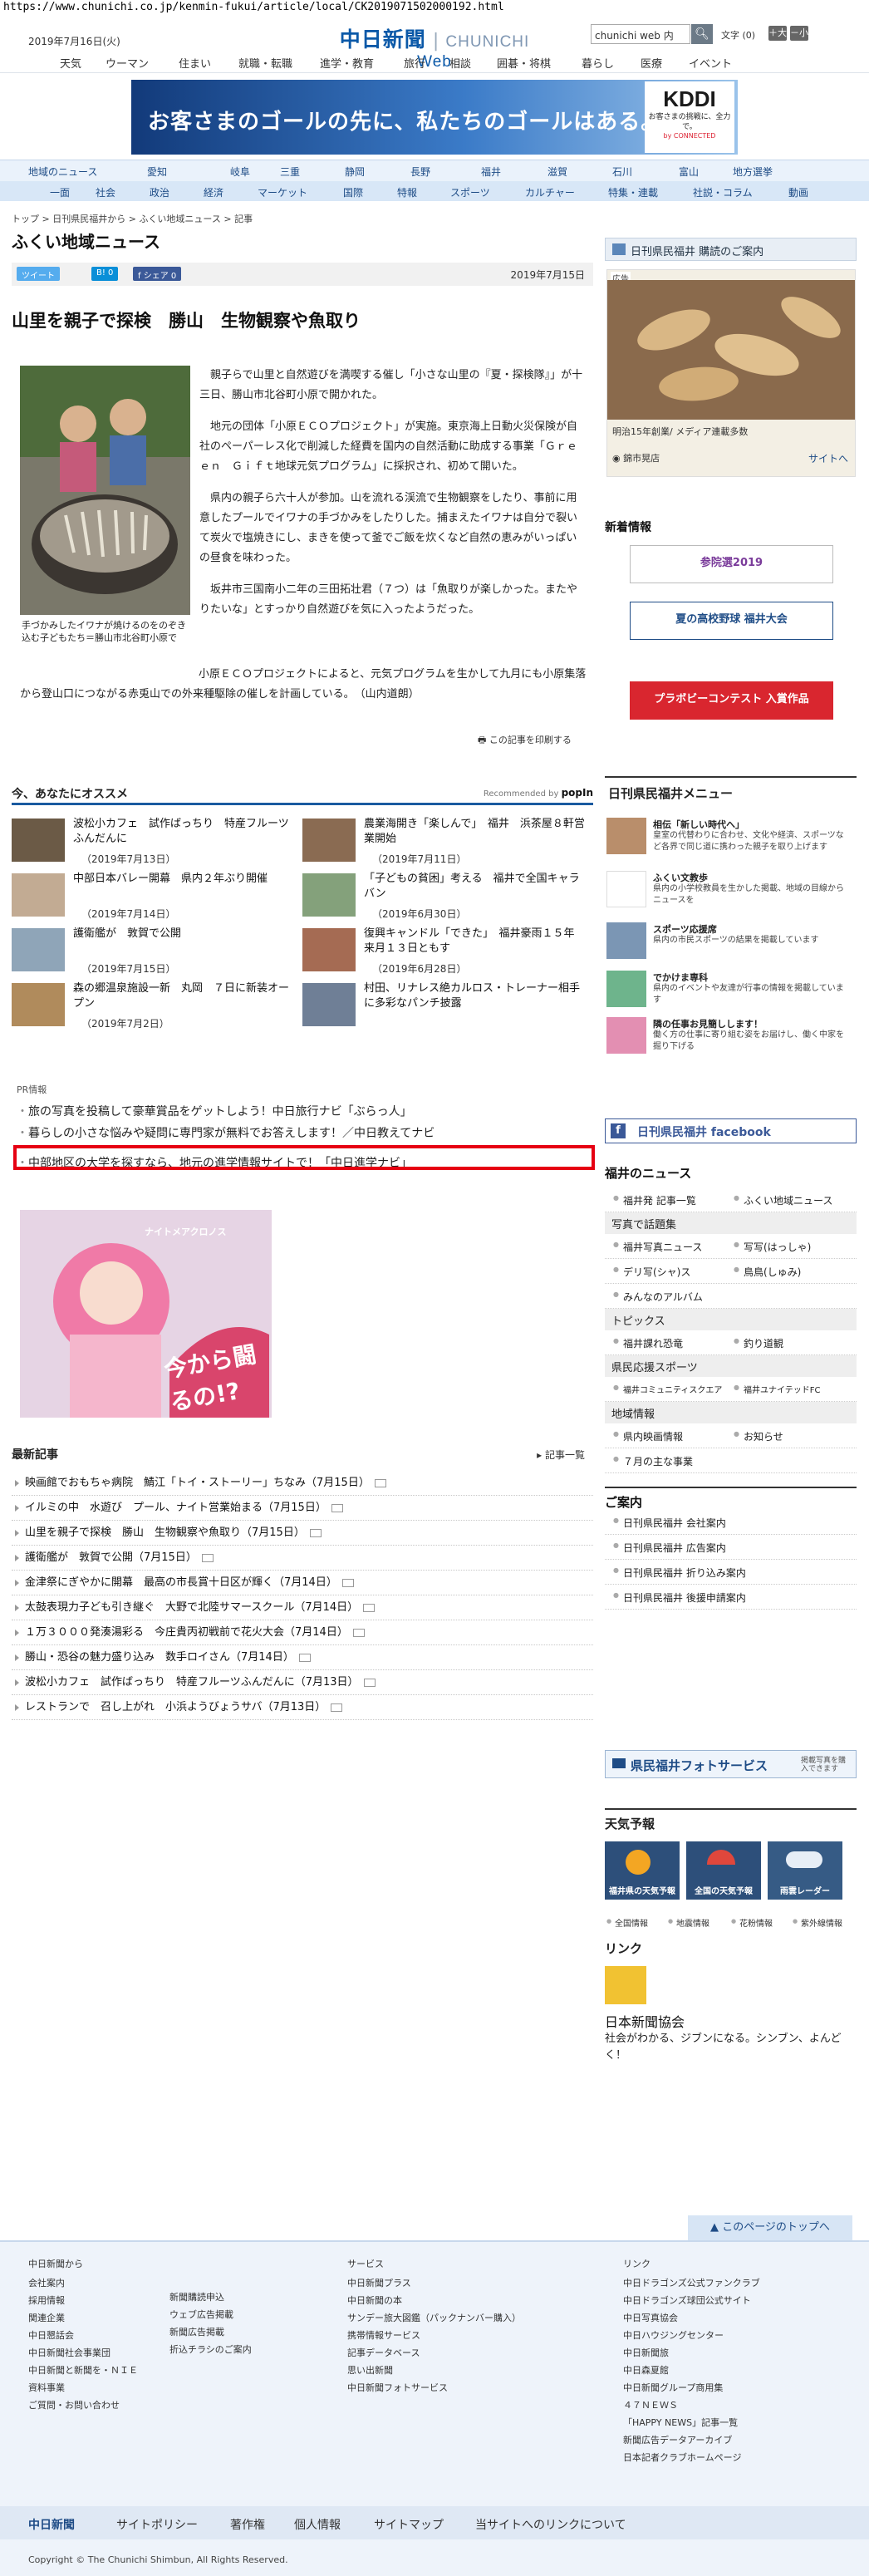 This screenshot has height=2576, width=869. I want to click on footer-link: 関連企業, so click(83, 2318).